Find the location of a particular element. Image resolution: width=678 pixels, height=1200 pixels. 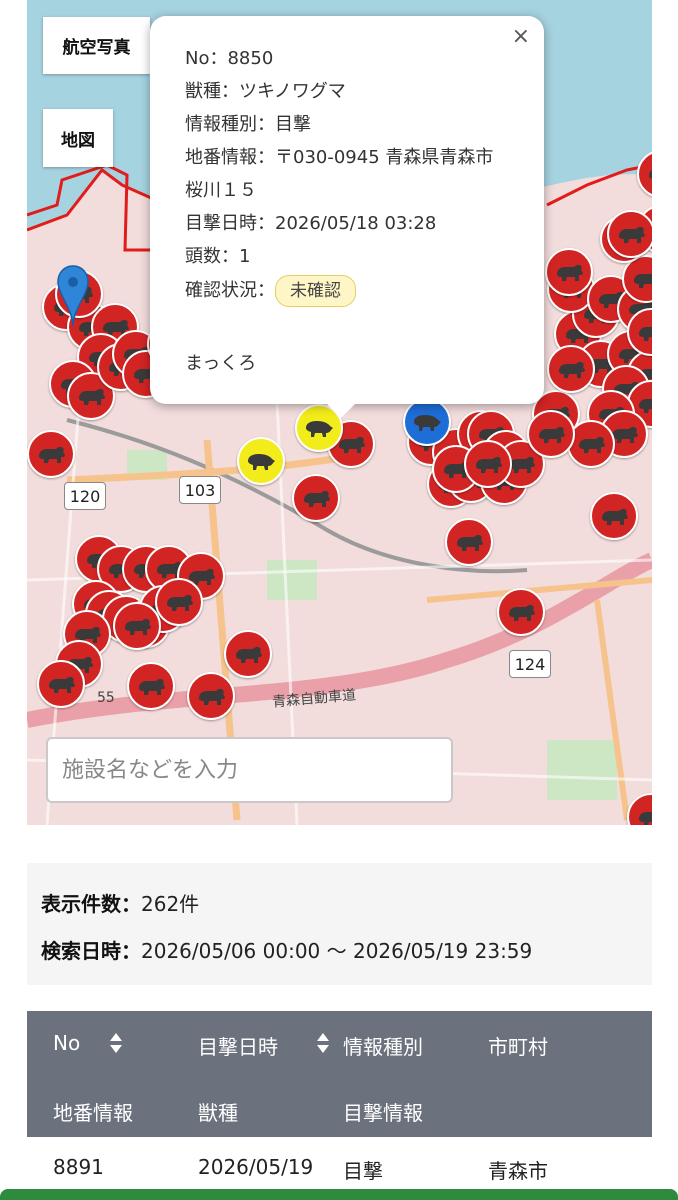

table-row: 8891 2026/05/19 目撃 青森市 is located at coordinates (339, 1167).